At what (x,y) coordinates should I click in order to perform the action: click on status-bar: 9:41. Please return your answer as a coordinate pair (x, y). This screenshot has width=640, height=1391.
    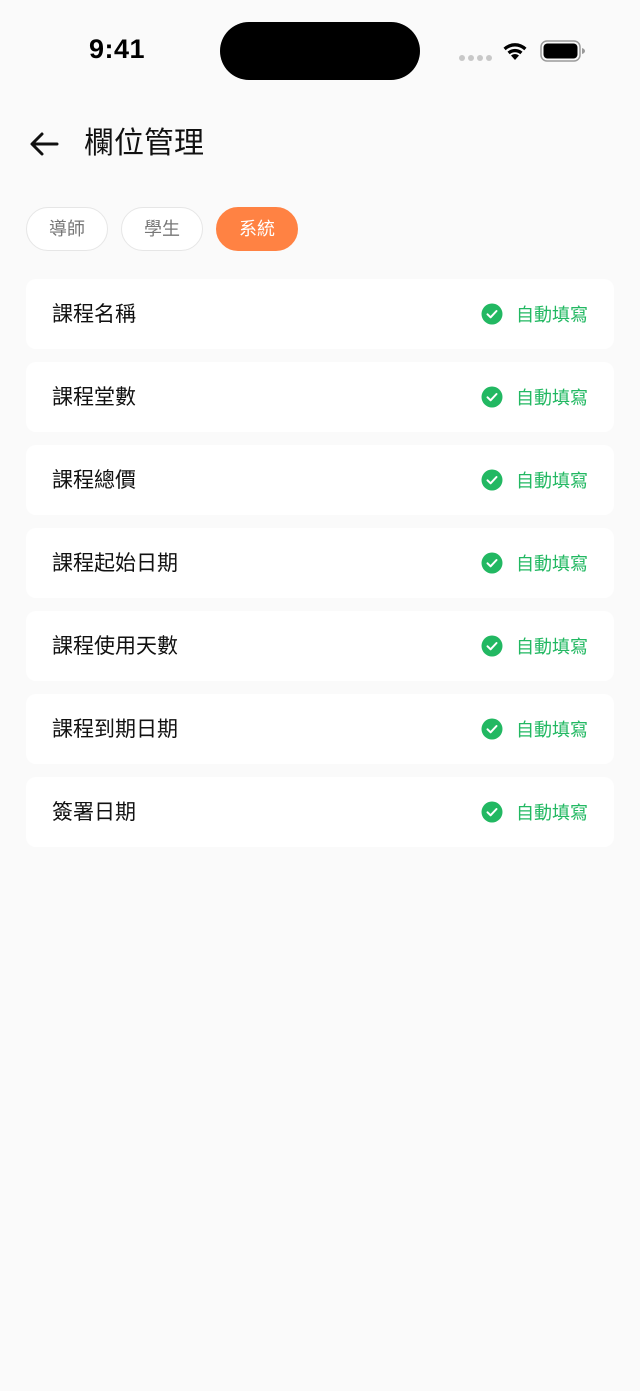
    Looking at the image, I should click on (320, 50).